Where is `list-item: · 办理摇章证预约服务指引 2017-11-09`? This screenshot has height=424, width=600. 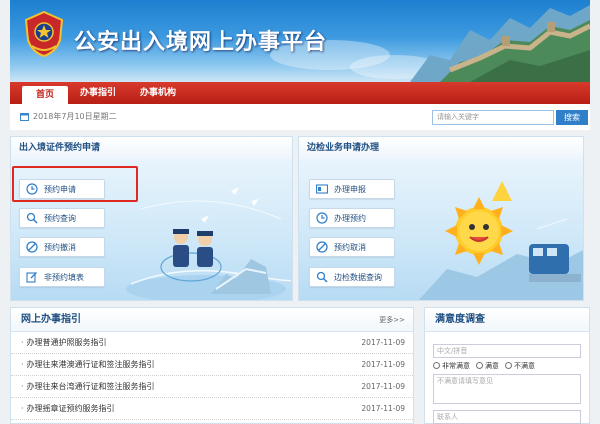 list-item: · 办理摇章证预约服务指引 2017-11-09 is located at coordinates (212, 409).